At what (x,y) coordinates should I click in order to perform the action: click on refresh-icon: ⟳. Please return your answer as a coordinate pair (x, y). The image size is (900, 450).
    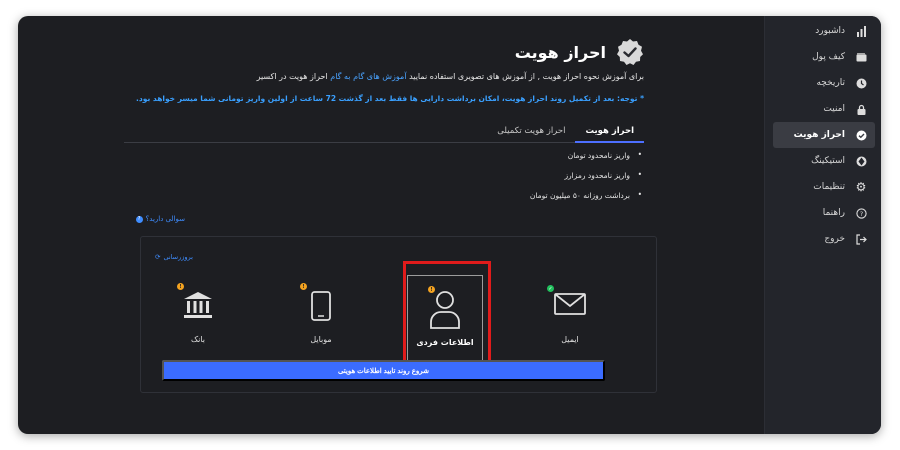
    Looking at the image, I should click on (158, 257).